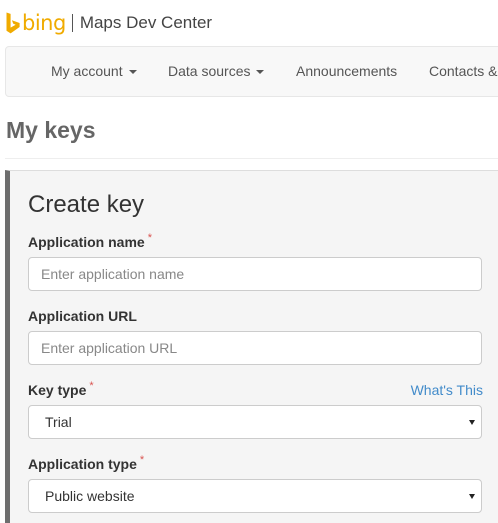 The height and width of the screenshot is (523, 498). Describe the element at coordinates (44, 23) in the screenshot. I see `bing-wordmark: bing` at that location.